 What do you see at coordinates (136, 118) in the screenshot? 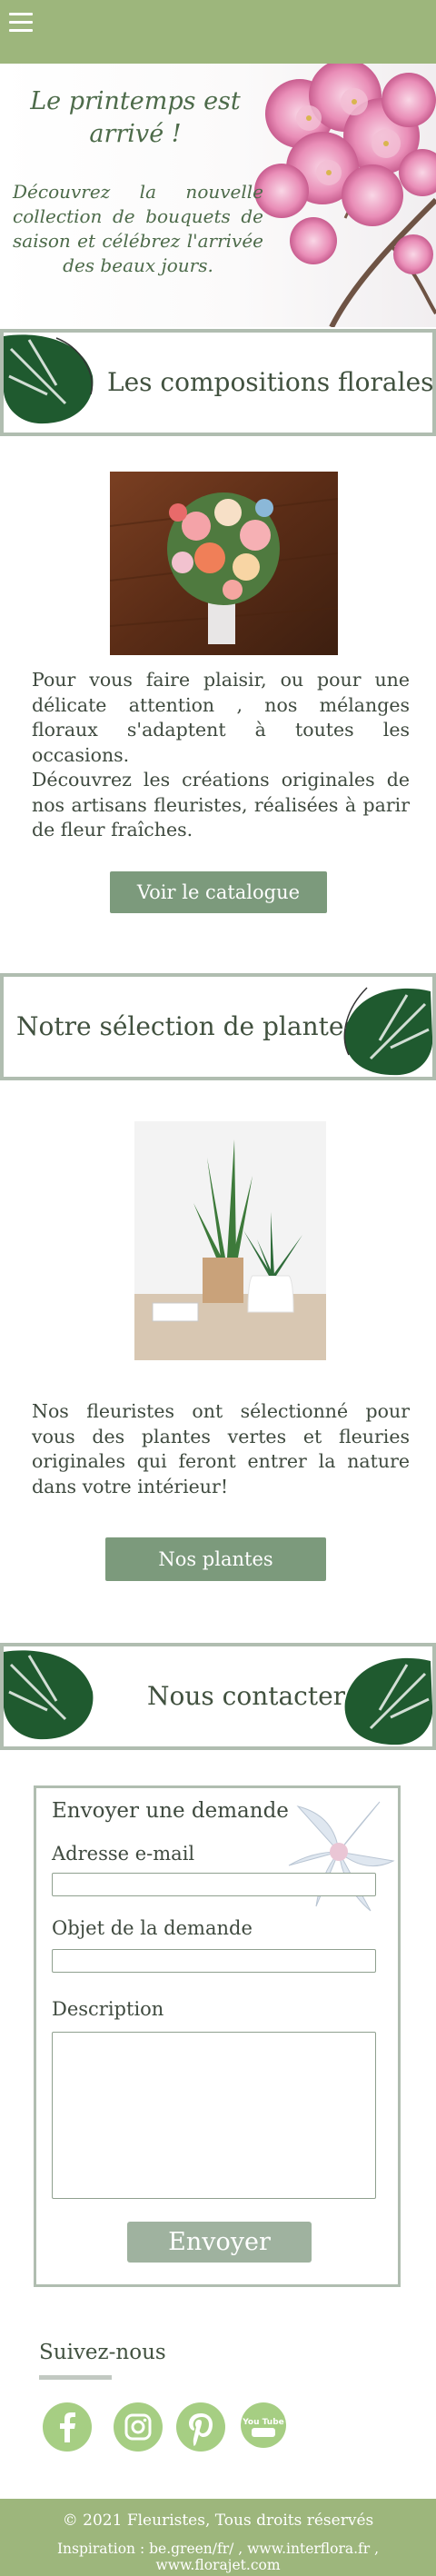
I see `hero-title: Le printemps est arrivé !` at bounding box center [136, 118].